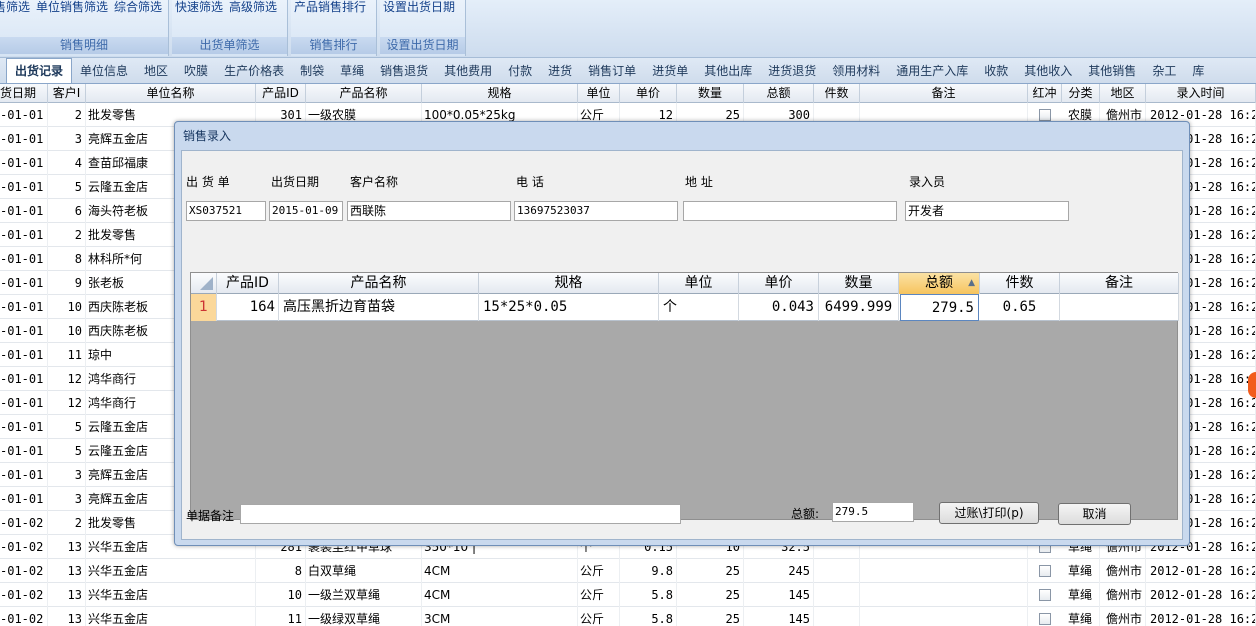 This screenshot has width=1256, height=626. Describe the element at coordinates (460, 514) in the screenshot. I see `memo-field` at that location.